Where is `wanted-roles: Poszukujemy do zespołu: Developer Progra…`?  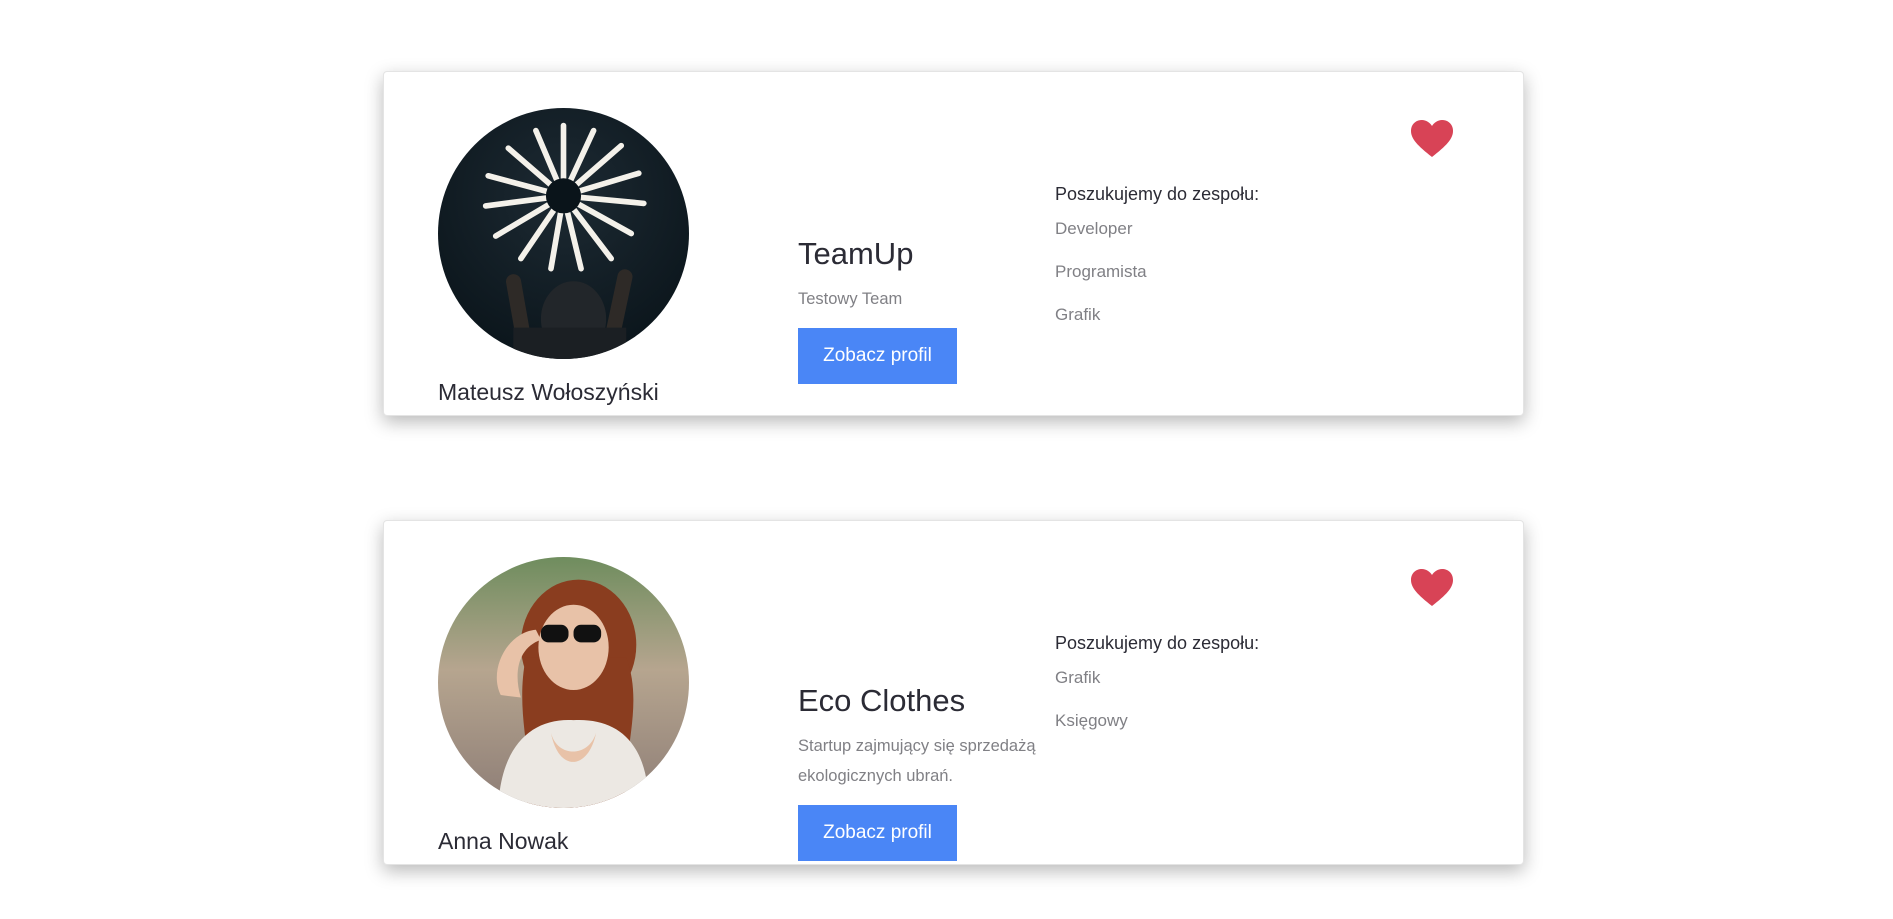
wanted-roles: Poszukujemy do zespołu: Developer Progra… is located at coordinates (1215, 264).